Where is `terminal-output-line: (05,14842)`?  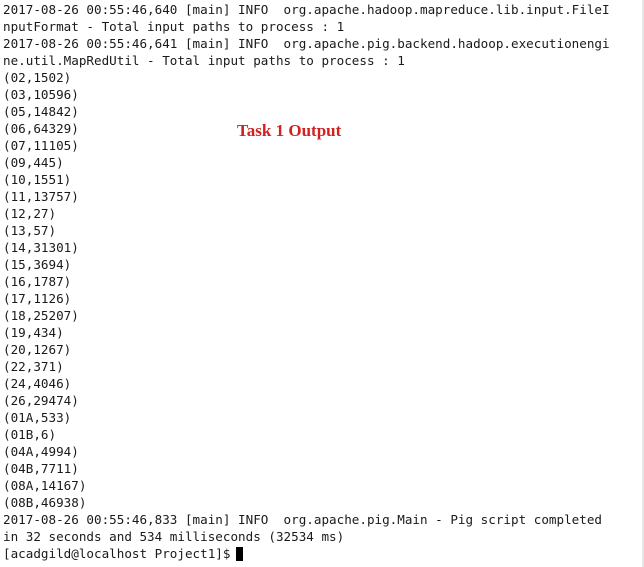 terminal-output-line: (05,14842) is located at coordinates (41, 111).